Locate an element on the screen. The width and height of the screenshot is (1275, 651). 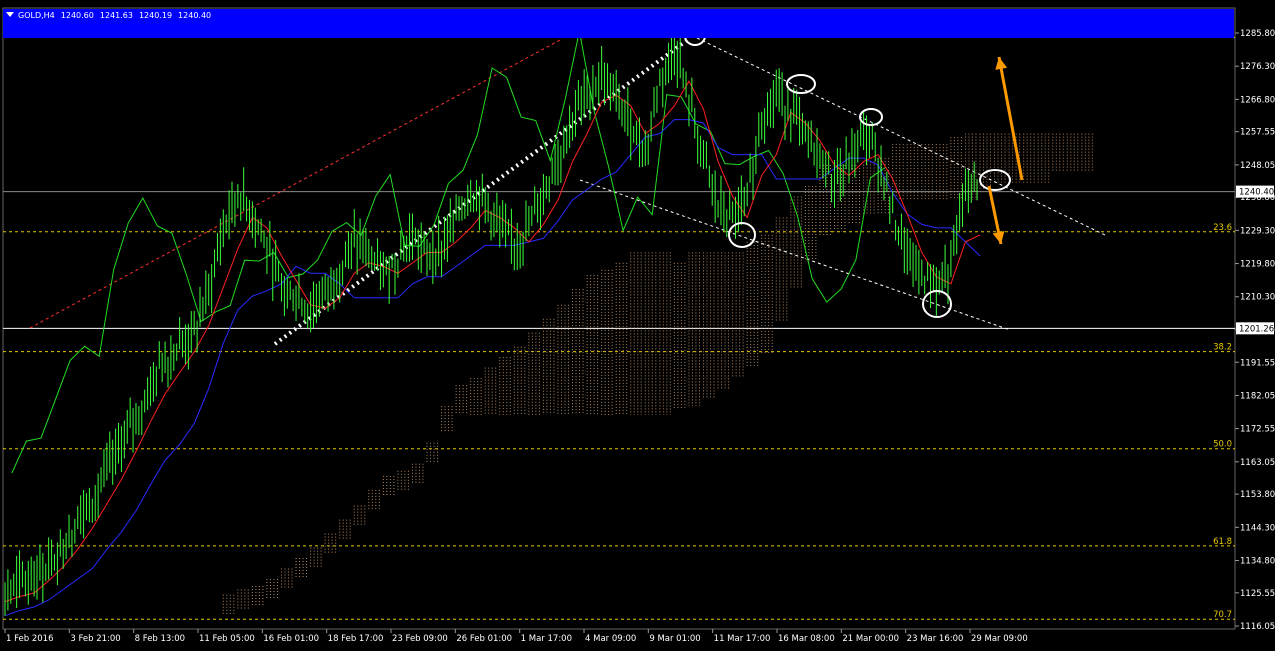
price-tick-label: 1276.30 is located at coordinates (1257, 67).